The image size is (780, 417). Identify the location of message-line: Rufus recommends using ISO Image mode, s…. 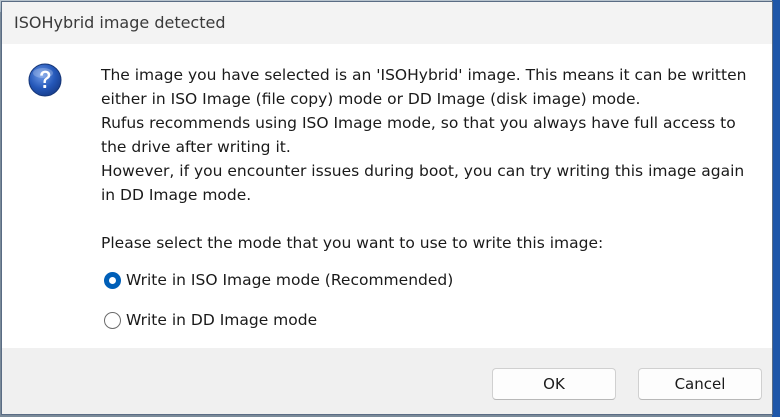
(418, 135).